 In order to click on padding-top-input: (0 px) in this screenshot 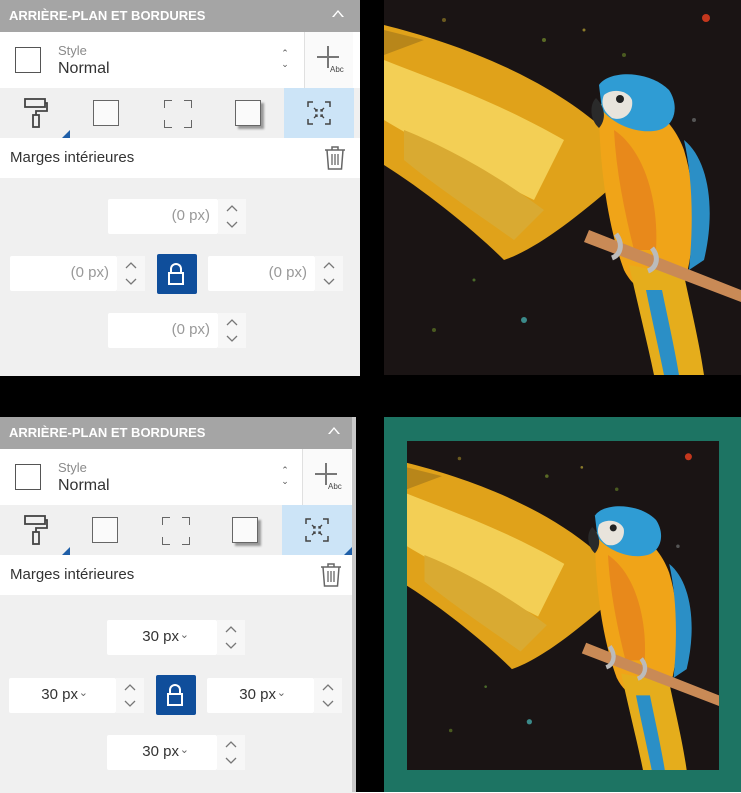, I will do `click(163, 216)`.